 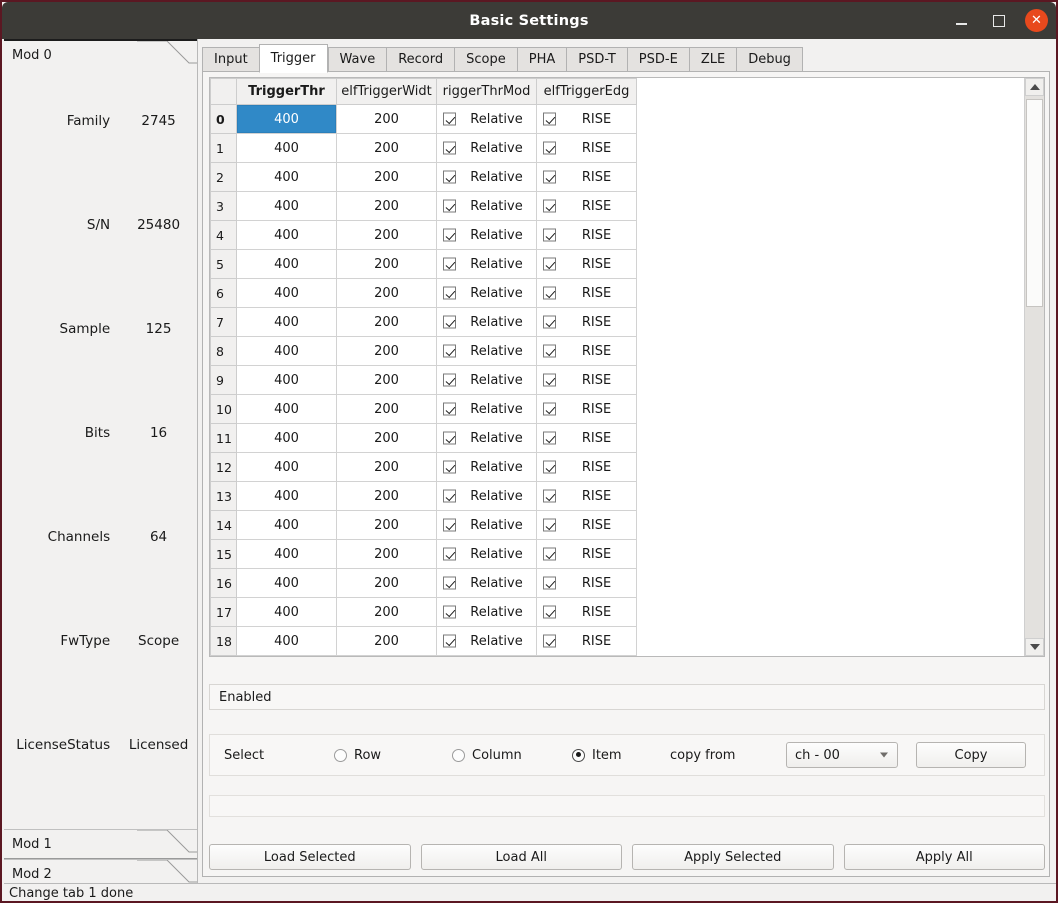 I want to click on radio-select-column: Column, so click(x=512, y=755).